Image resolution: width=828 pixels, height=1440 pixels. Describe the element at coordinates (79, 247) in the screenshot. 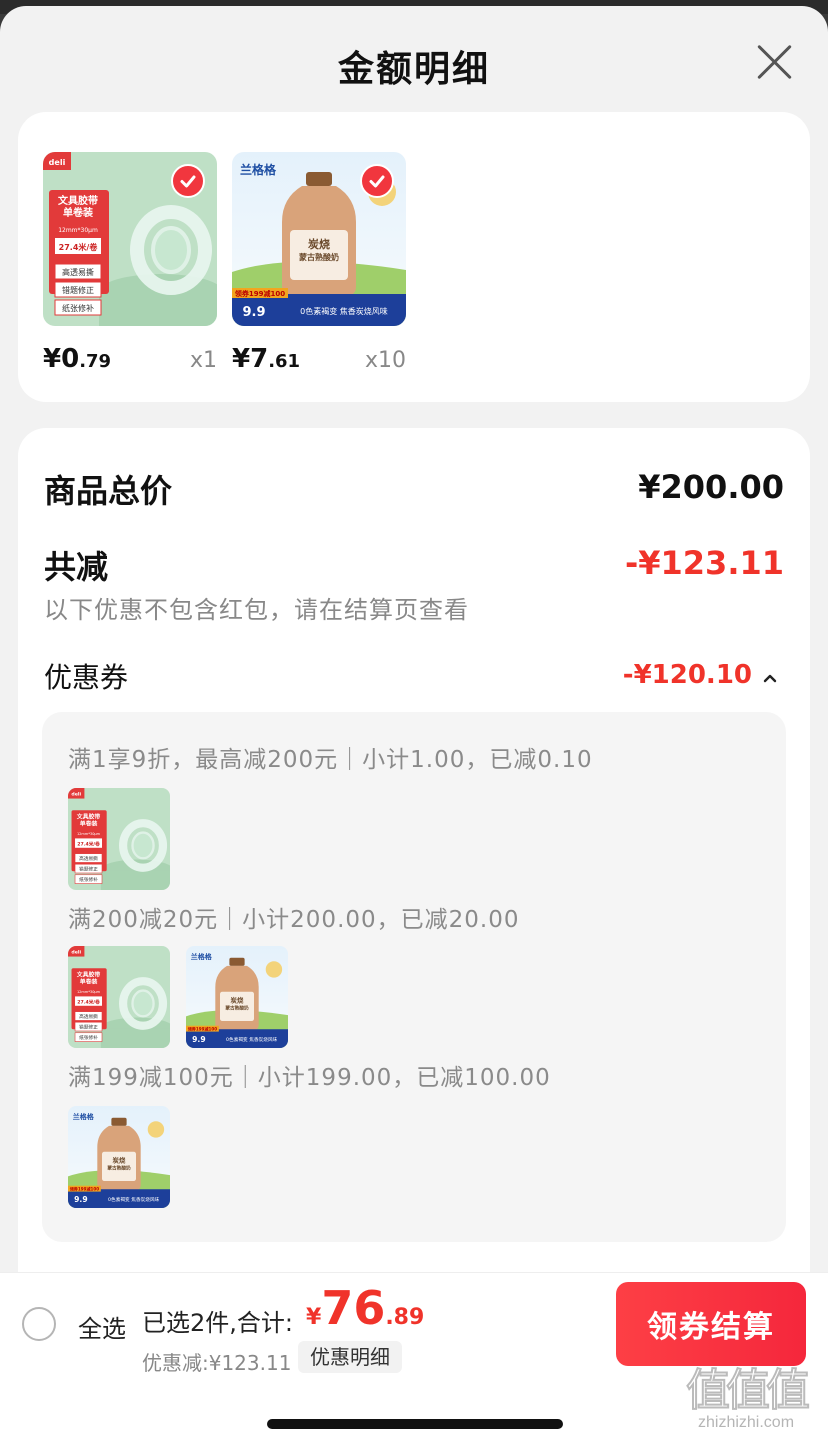

I see `svg-text: 27.4米/卷` at that location.